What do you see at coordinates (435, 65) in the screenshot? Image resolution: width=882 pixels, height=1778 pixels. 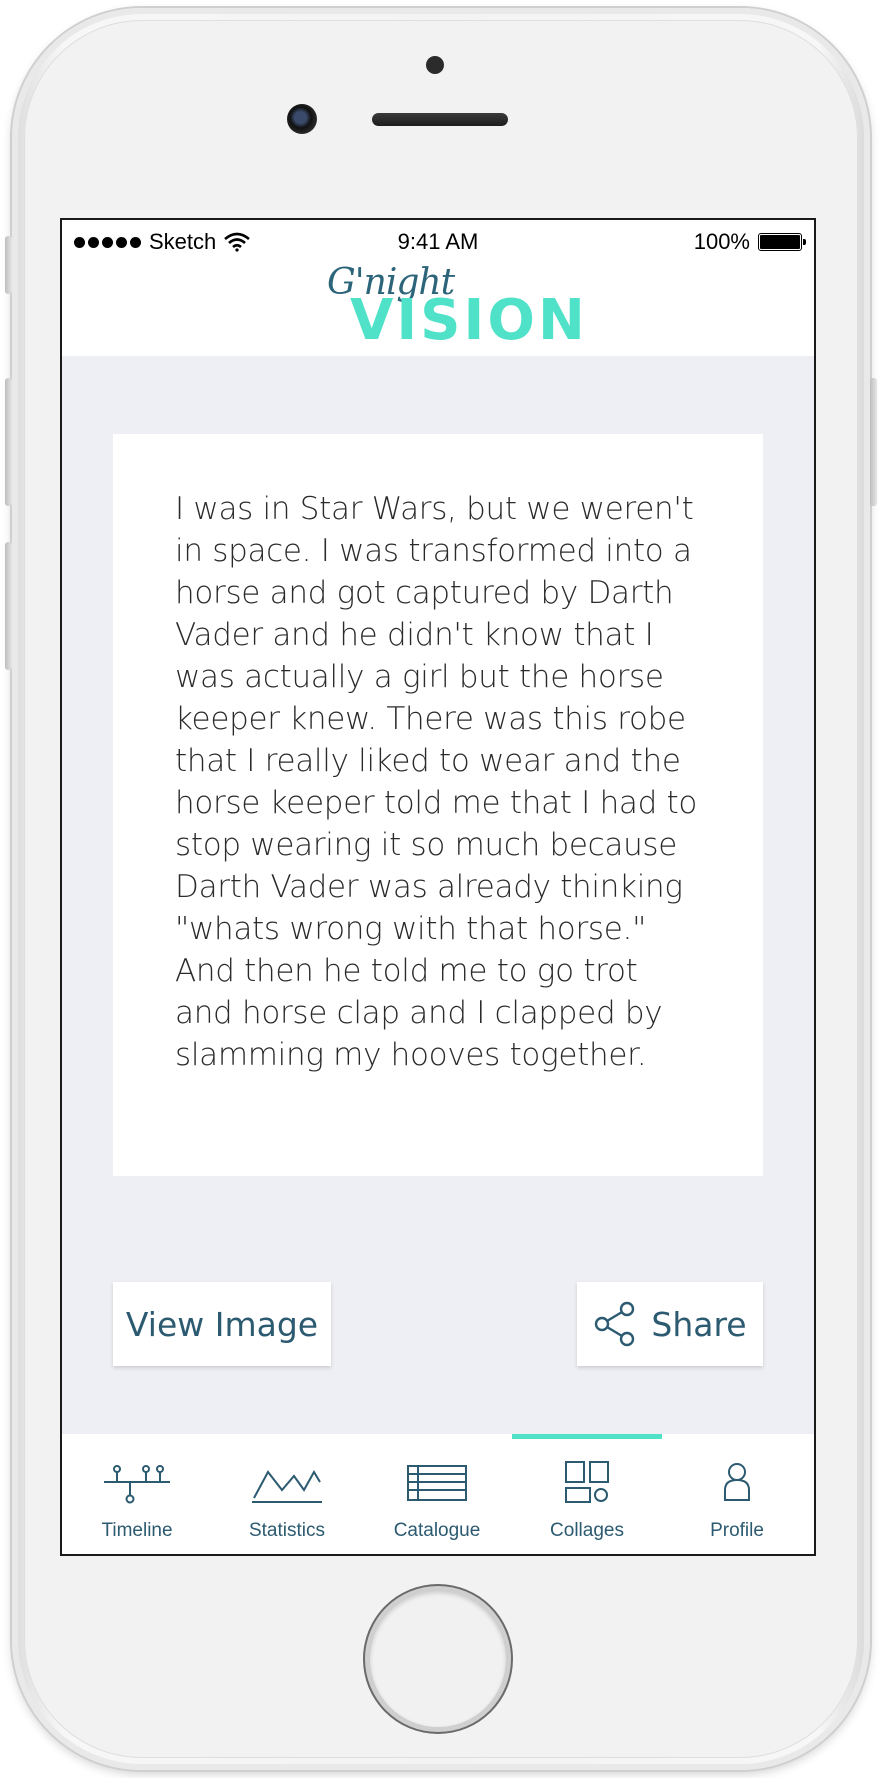 I see `proximity-sensor` at bounding box center [435, 65].